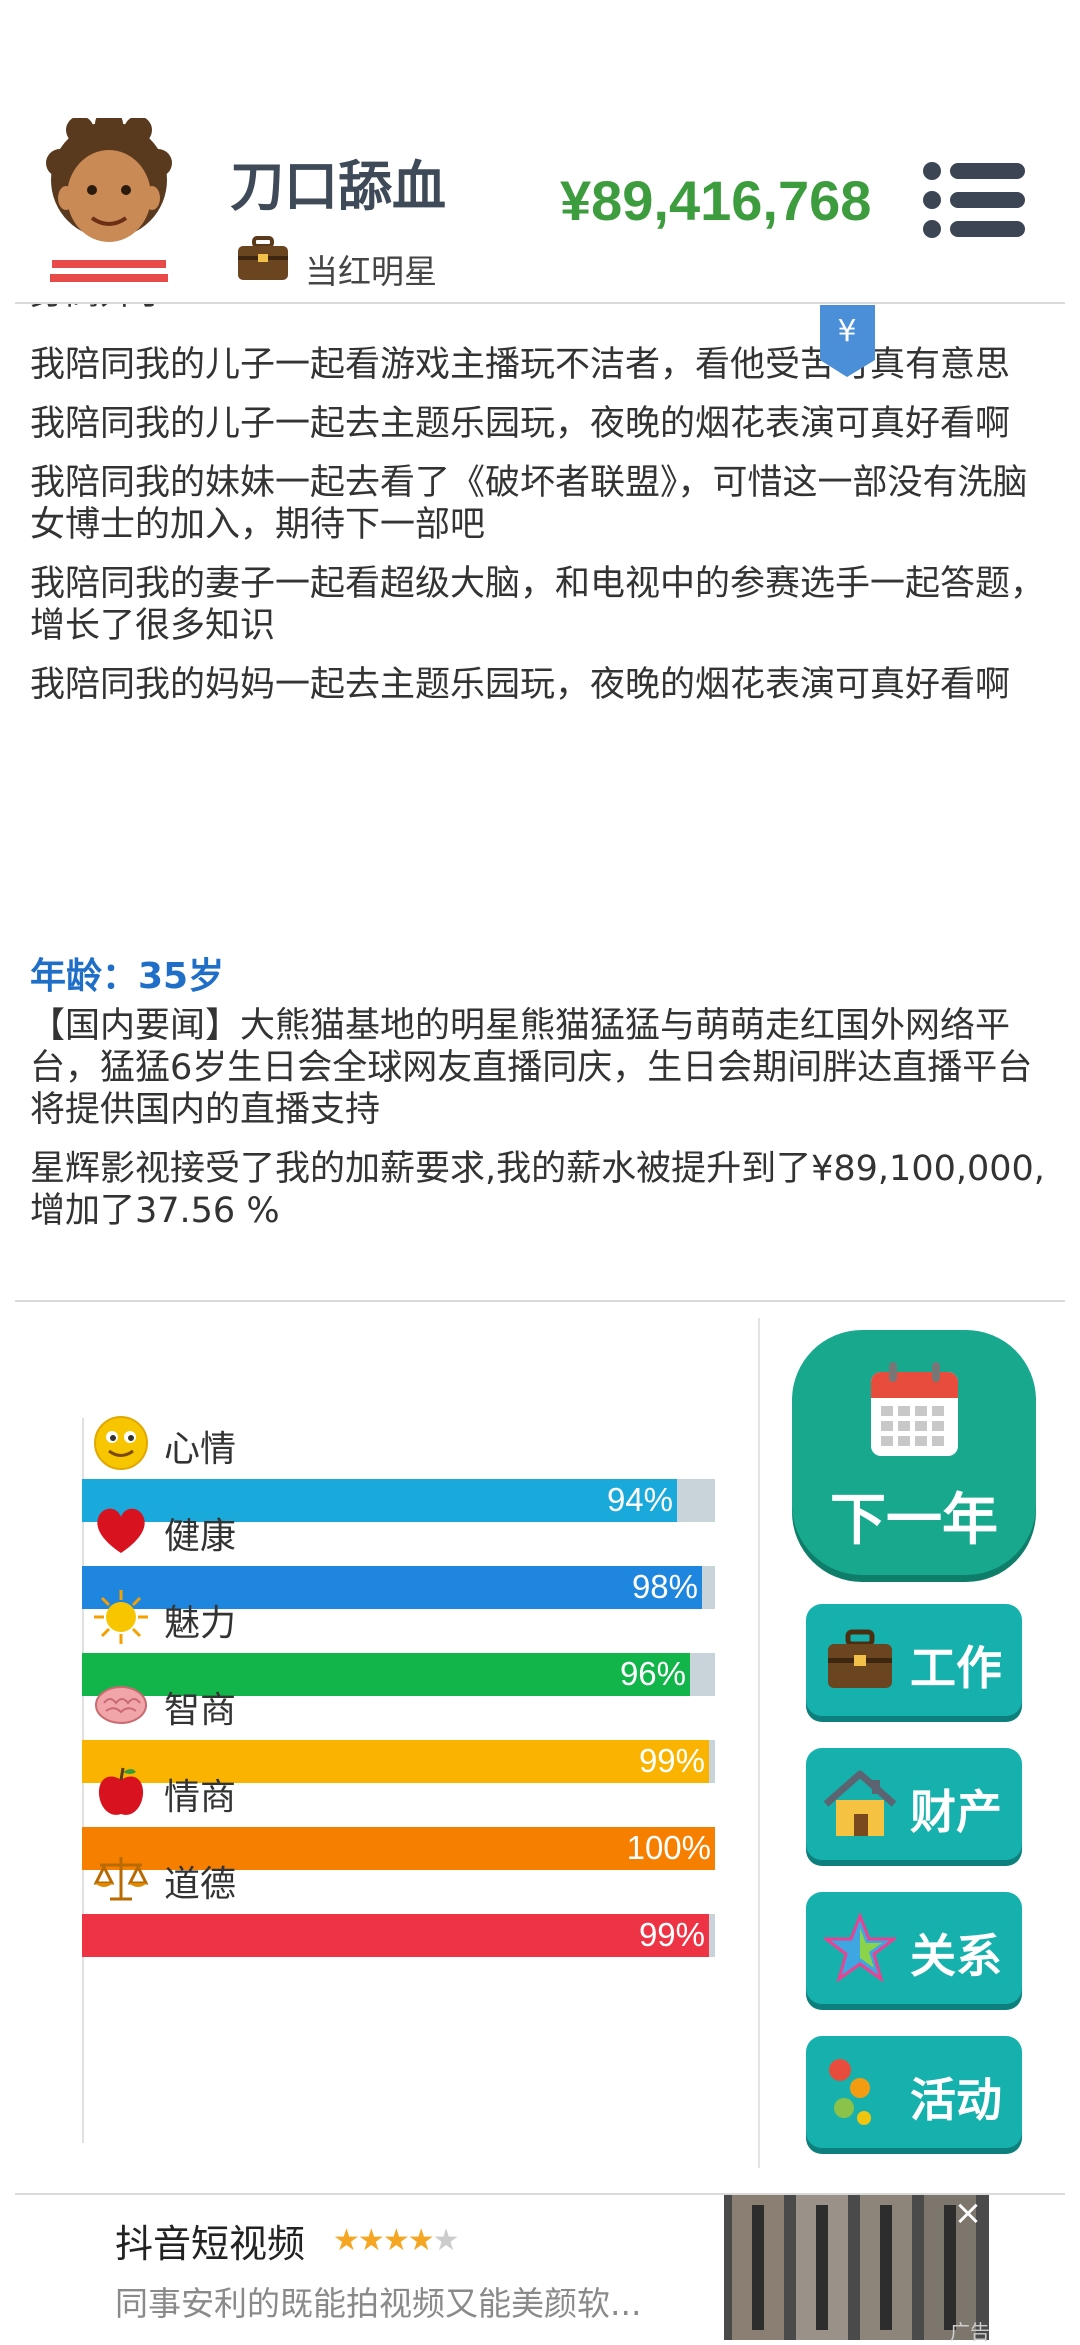  I want to click on player-name: 刀口舔血, so click(338, 186).